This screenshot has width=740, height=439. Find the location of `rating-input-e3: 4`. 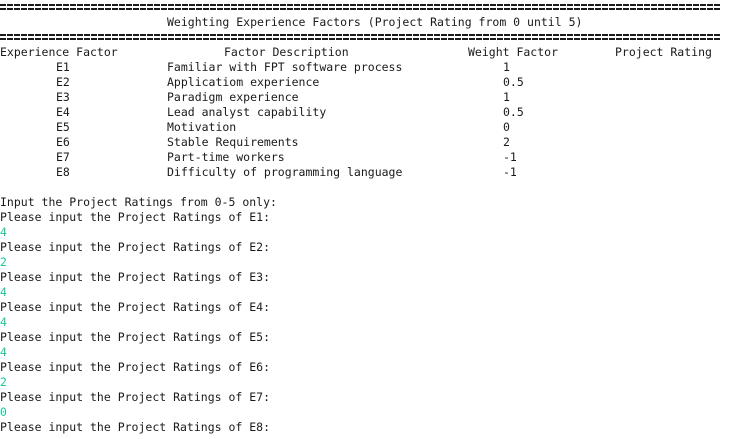

rating-input-e3: 4 is located at coordinates (3, 292).